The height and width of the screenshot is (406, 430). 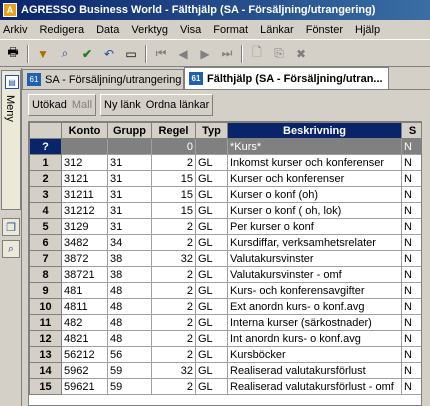 I want to click on table-row: 3 31211 31 15 GL Kurser o konf (oh) N, so click(x=225, y=194).